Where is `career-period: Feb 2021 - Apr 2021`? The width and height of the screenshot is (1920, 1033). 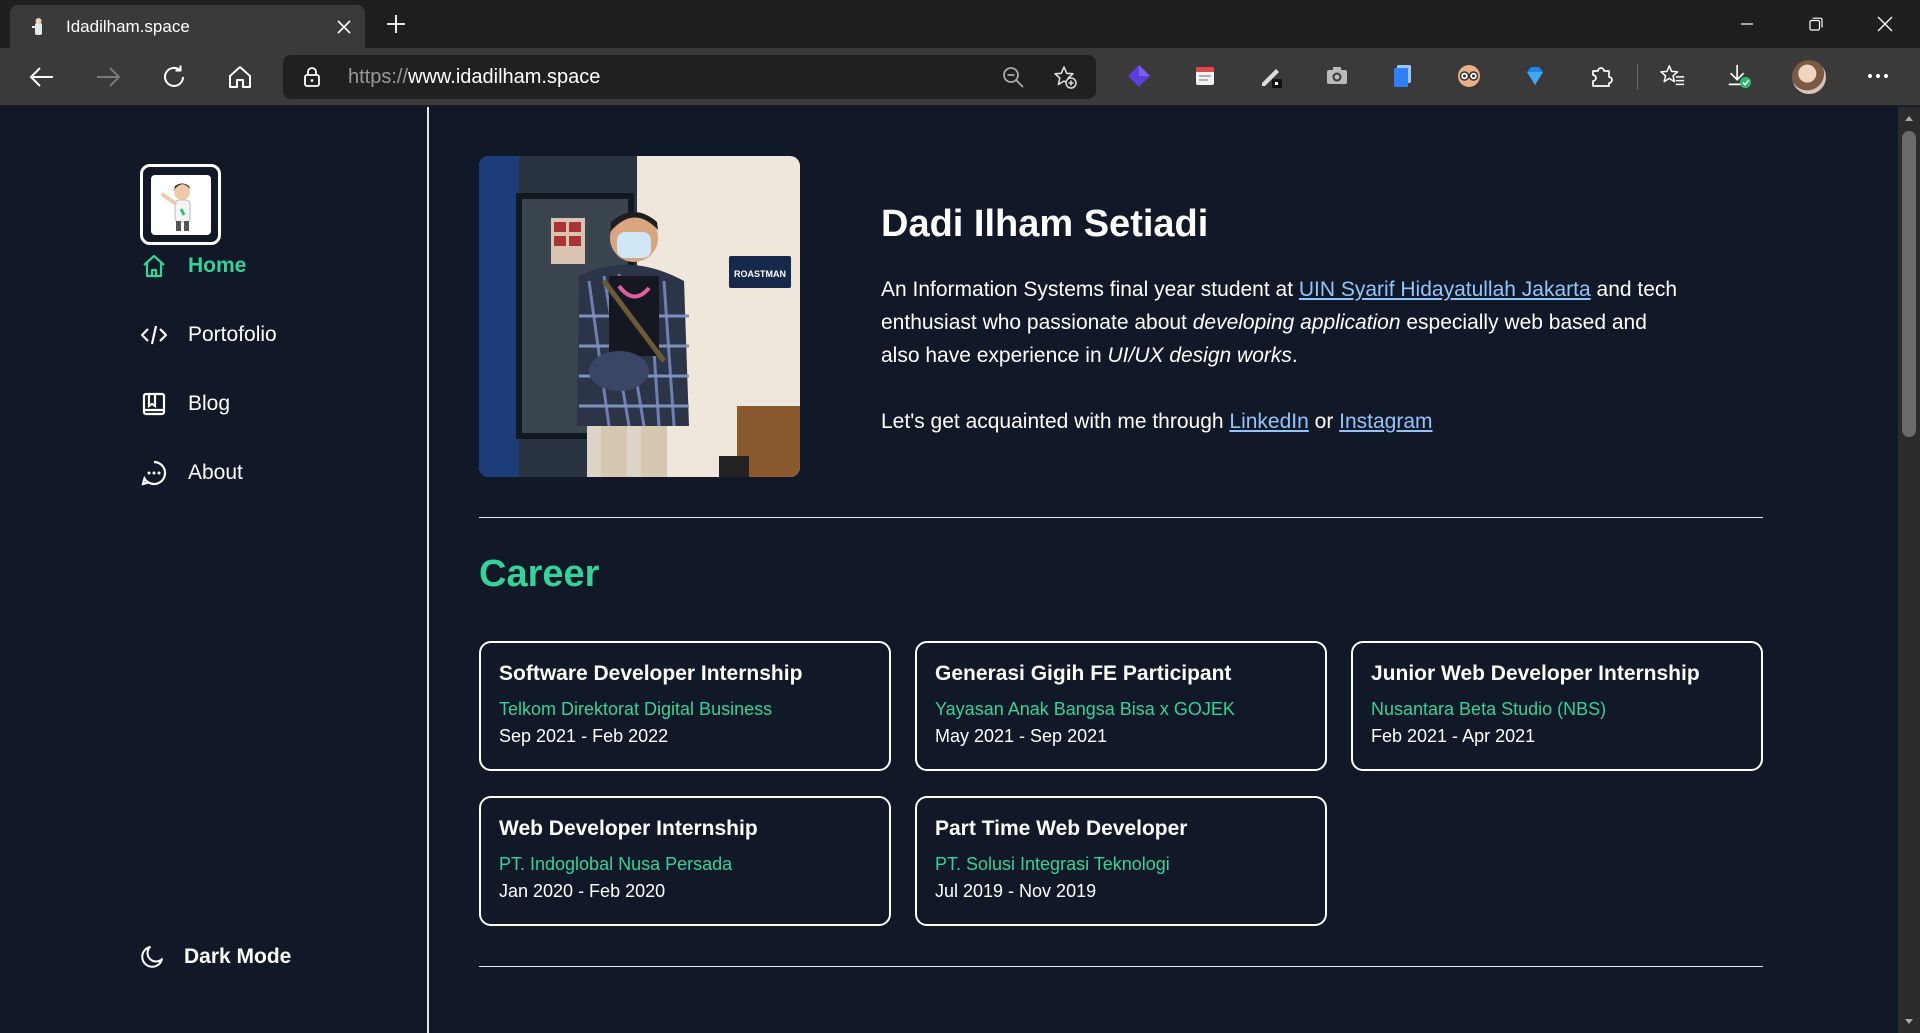 career-period: Feb 2021 - Apr 2021 is located at coordinates (1453, 736).